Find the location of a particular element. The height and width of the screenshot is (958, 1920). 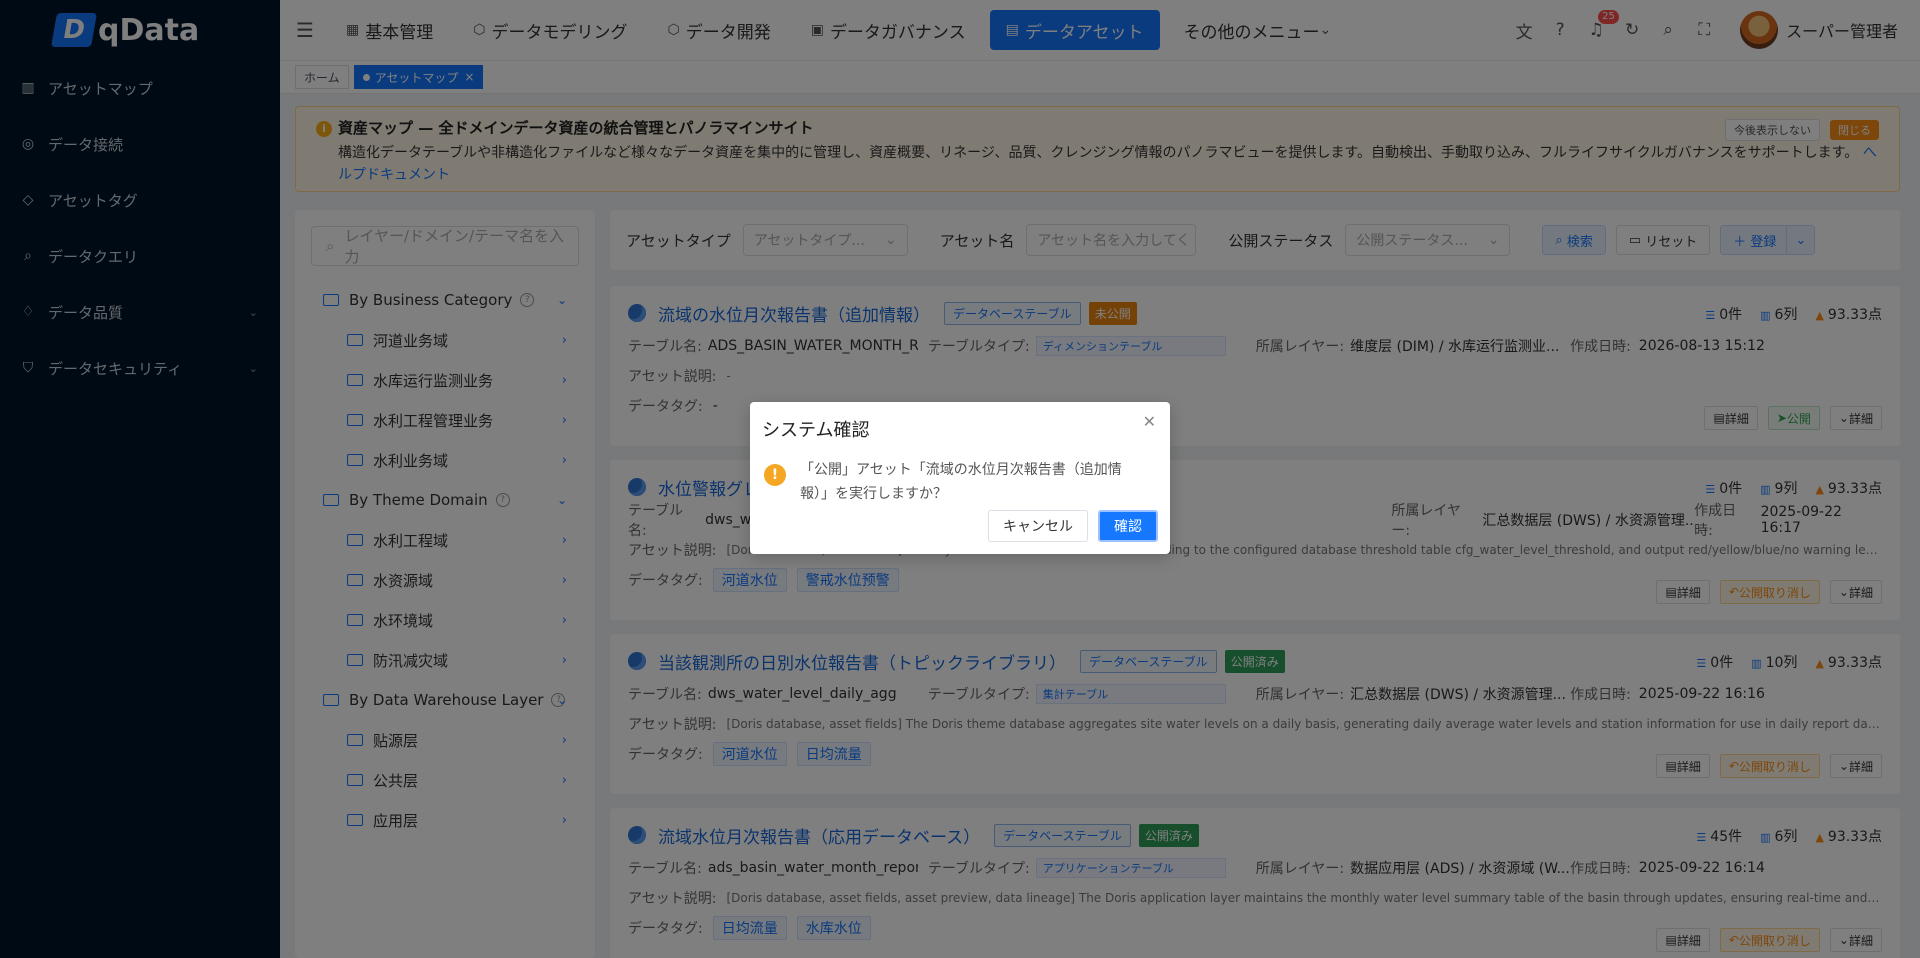

dialog-buttons: キャンセル 確認 is located at coordinates (1073, 526).